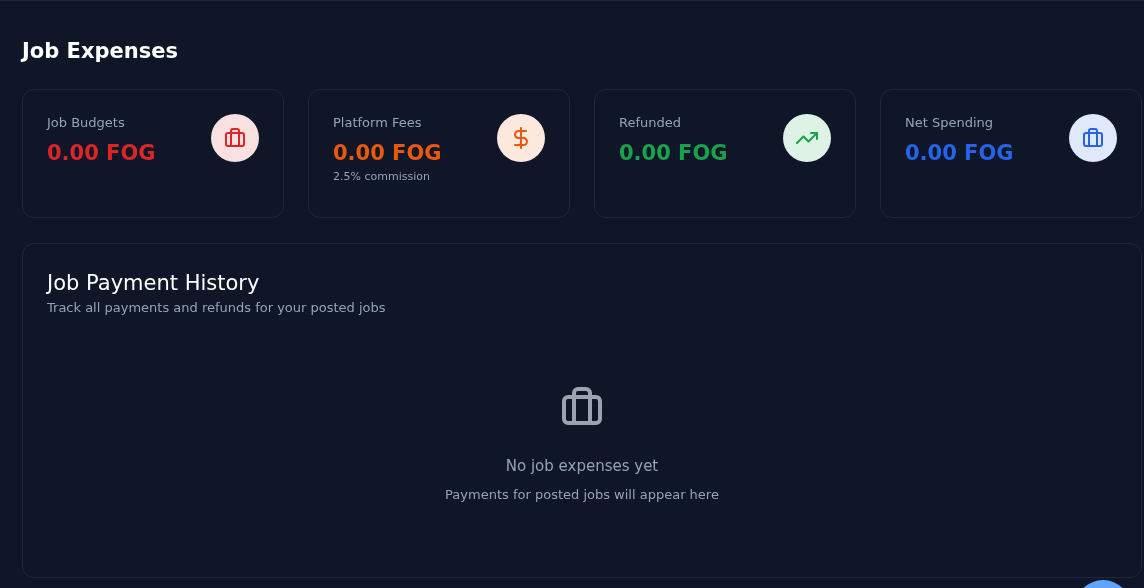 Image resolution: width=1144 pixels, height=588 pixels. I want to click on empty-title: No job expenses yet, so click(582, 466).